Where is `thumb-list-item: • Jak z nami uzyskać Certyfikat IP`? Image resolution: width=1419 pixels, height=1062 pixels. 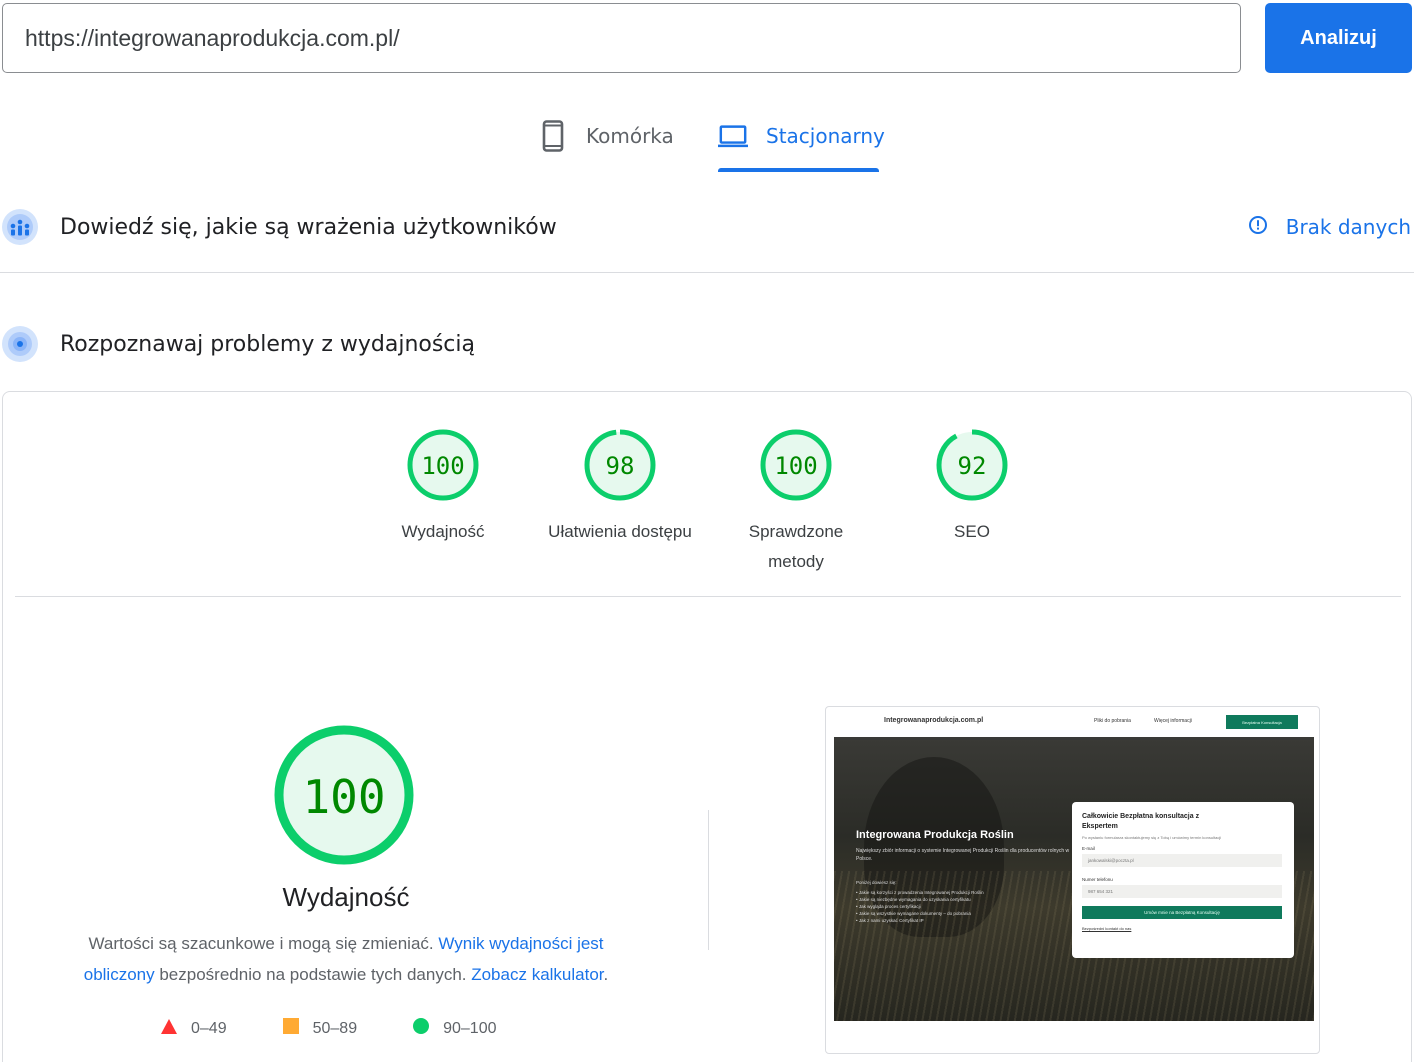
thumb-list-item: • Jak z nami uzyskać Certyfikat IP is located at coordinates (890, 920).